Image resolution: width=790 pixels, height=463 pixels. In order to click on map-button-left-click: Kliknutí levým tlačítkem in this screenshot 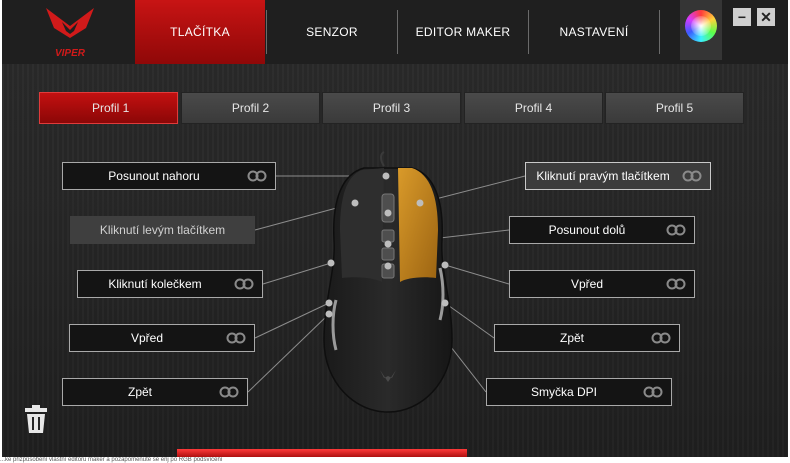, I will do `click(162, 230)`.